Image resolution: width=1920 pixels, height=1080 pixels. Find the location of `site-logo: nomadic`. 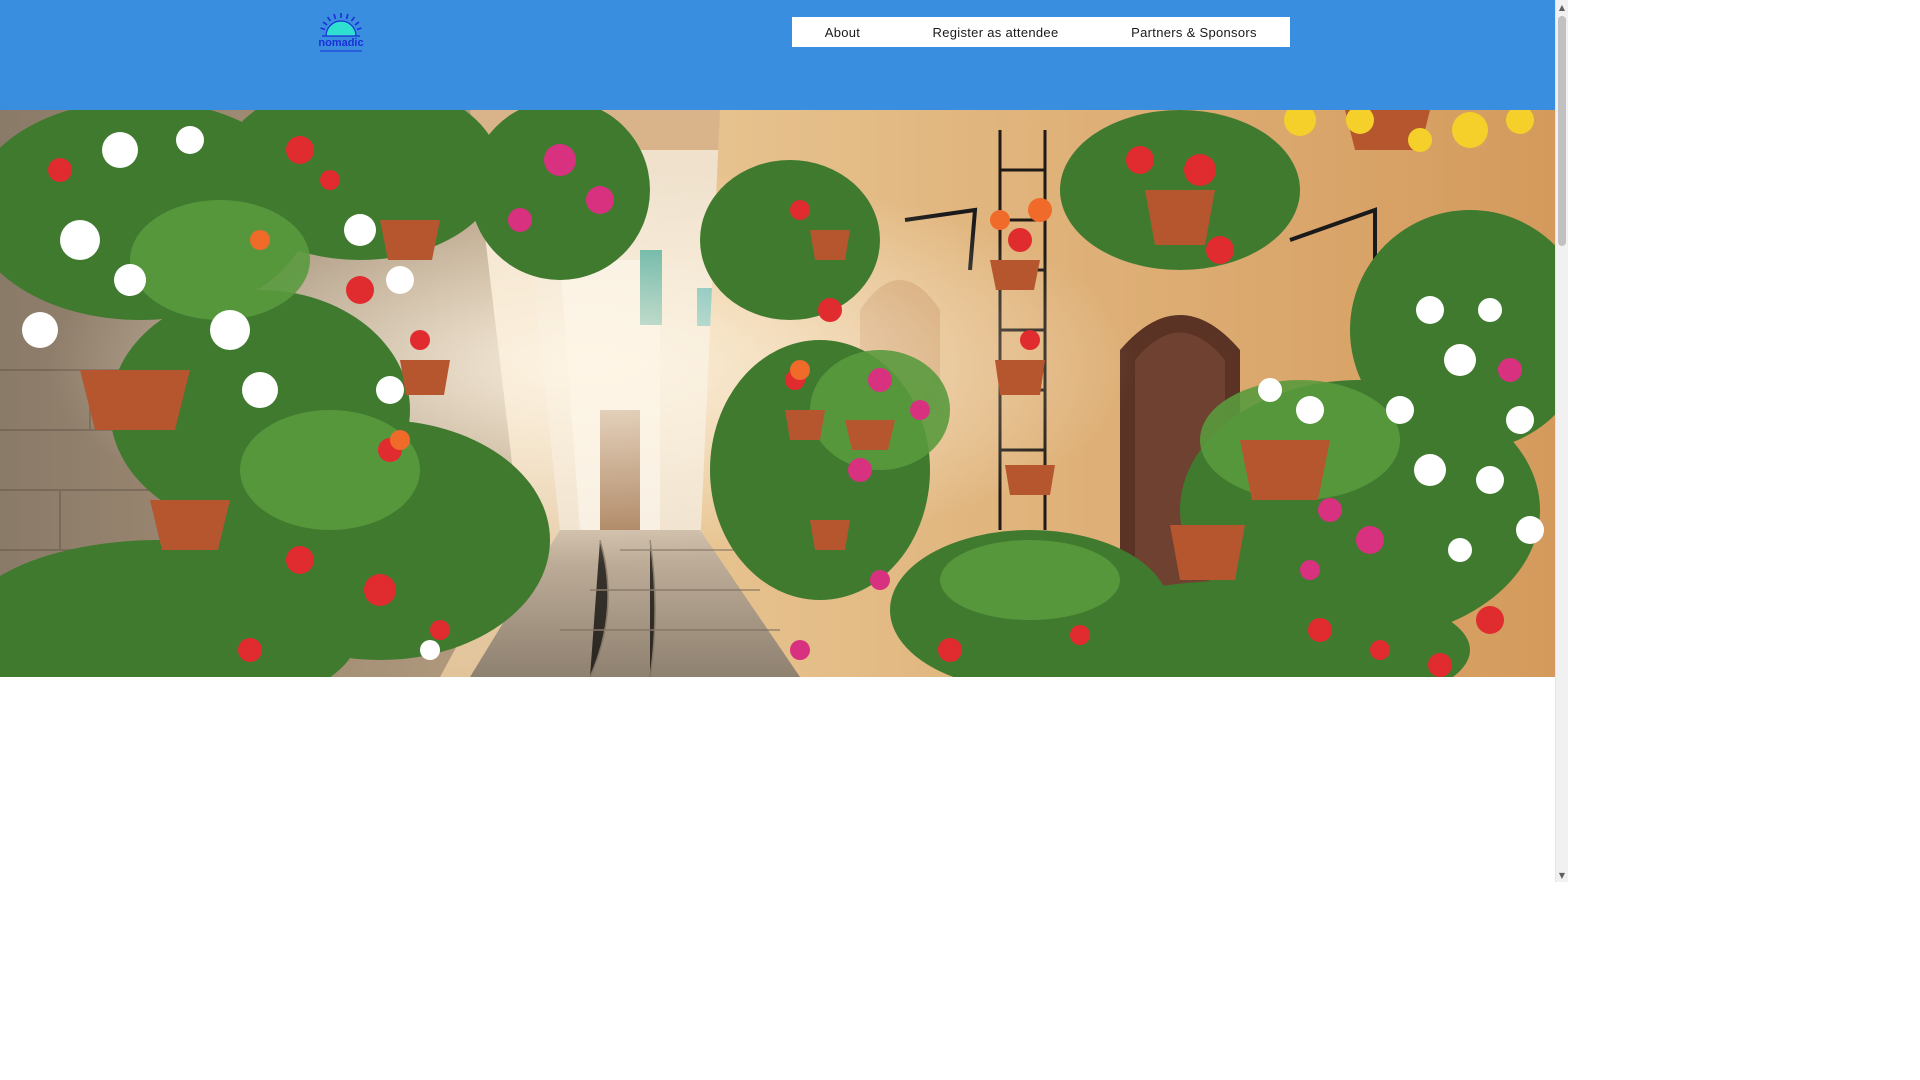

site-logo: nomadic is located at coordinates (341, 33).